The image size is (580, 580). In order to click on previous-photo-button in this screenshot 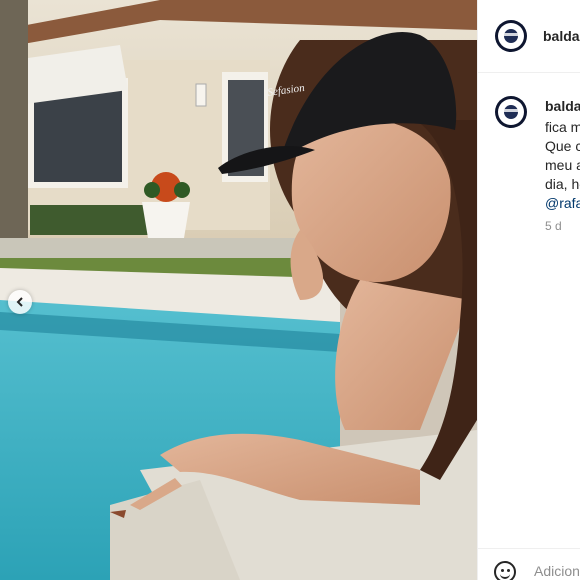, I will do `click(20, 302)`.